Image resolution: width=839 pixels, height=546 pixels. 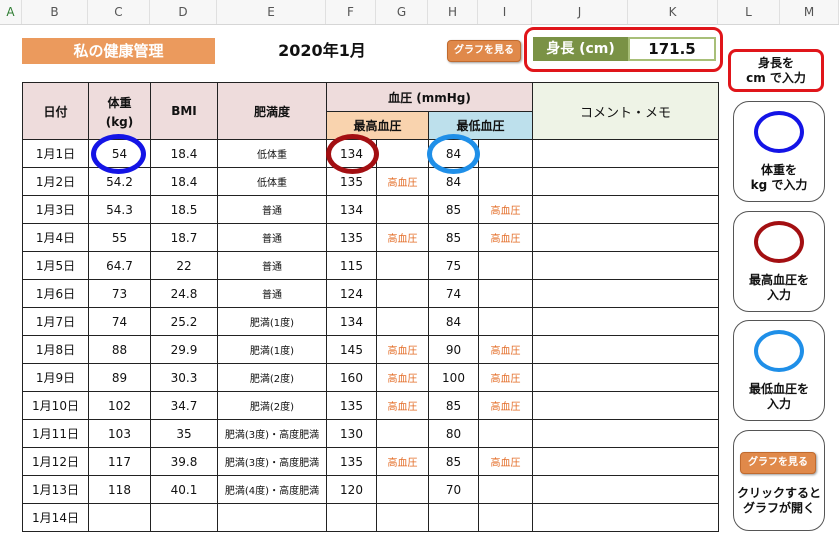 What do you see at coordinates (55, 433) in the screenshot?
I see `date-cell: 1月11日` at bounding box center [55, 433].